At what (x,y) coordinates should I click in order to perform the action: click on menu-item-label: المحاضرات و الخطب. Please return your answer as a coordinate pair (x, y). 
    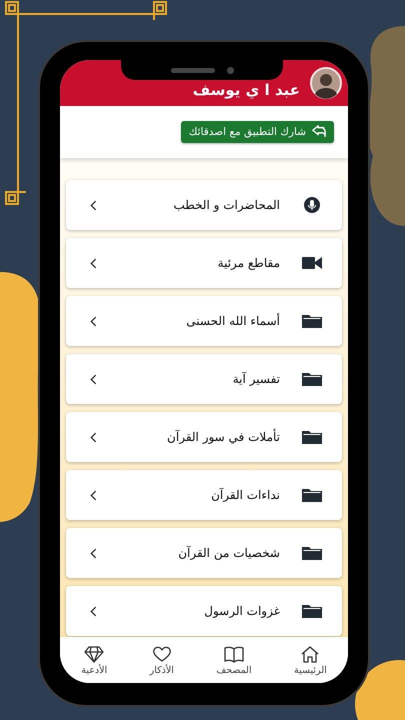
    Looking at the image, I should click on (226, 205).